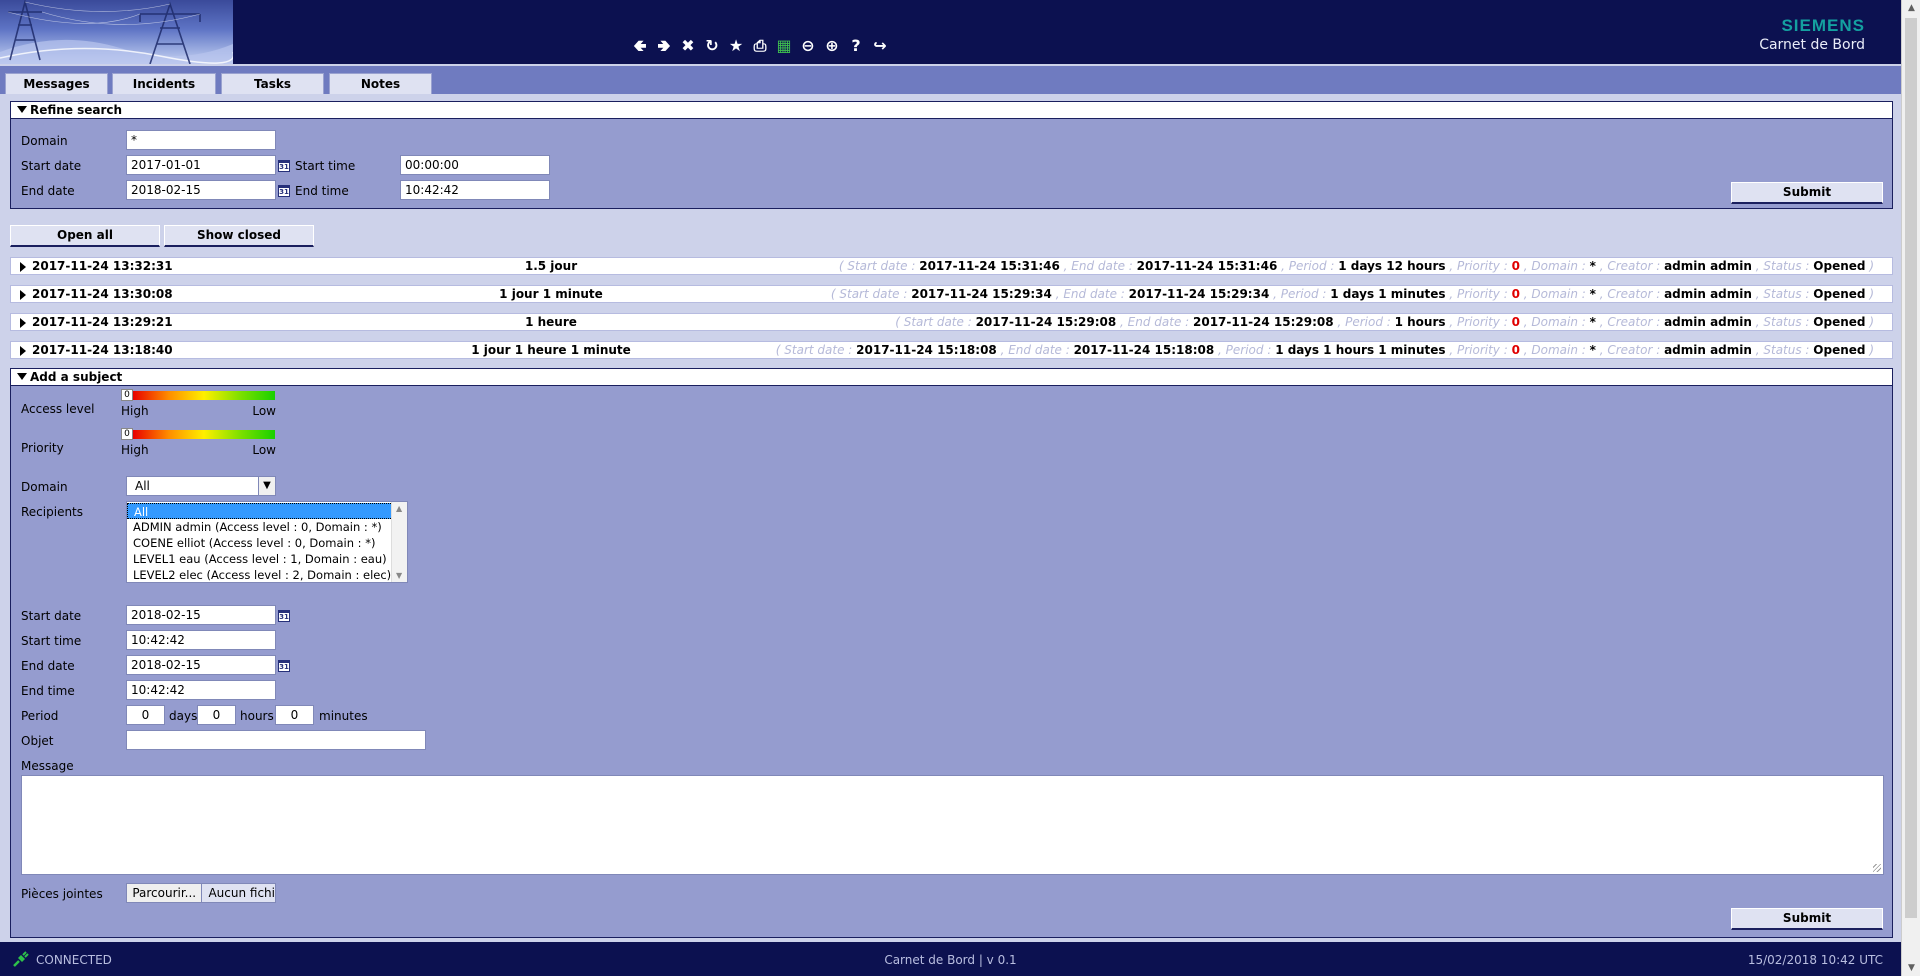  What do you see at coordinates (201, 165) in the screenshot?
I see `start-date-input: 2017-01-01` at bounding box center [201, 165].